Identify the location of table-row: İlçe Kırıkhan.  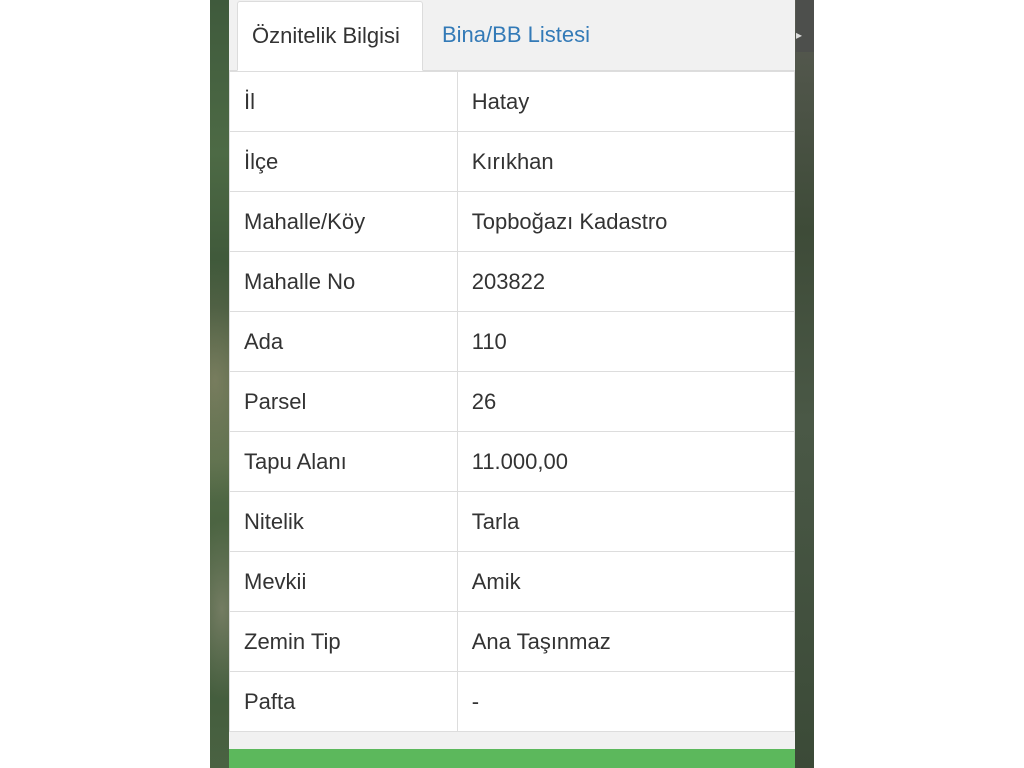
(512, 161).